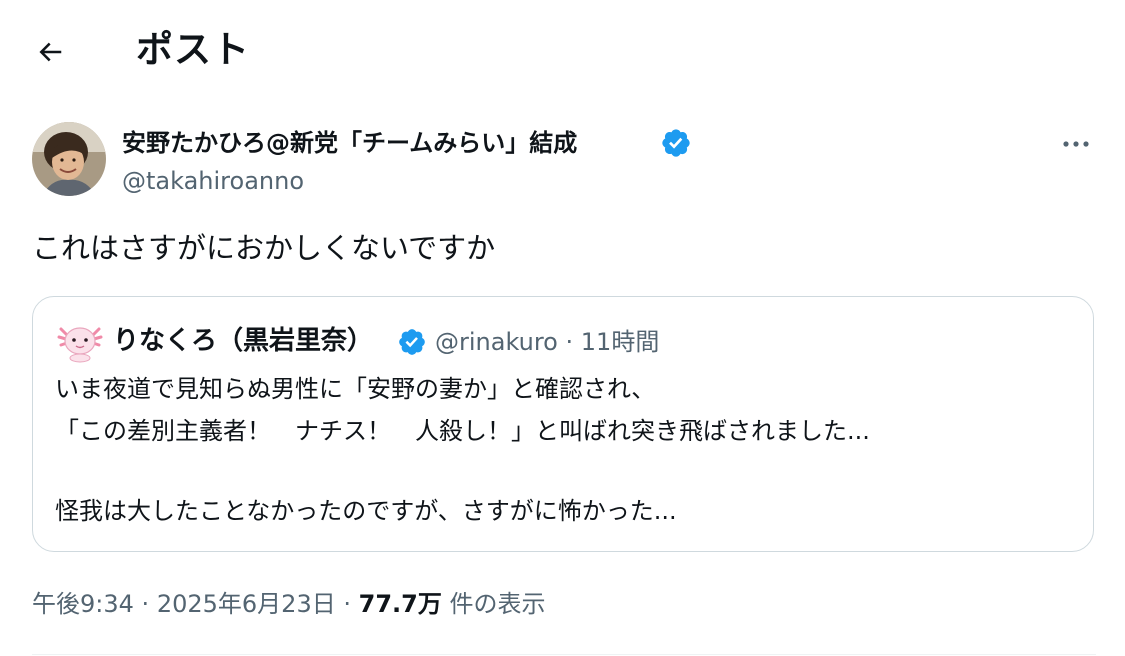  Describe the element at coordinates (497, 604) in the screenshot. I see `views-label: 件の表示` at that location.